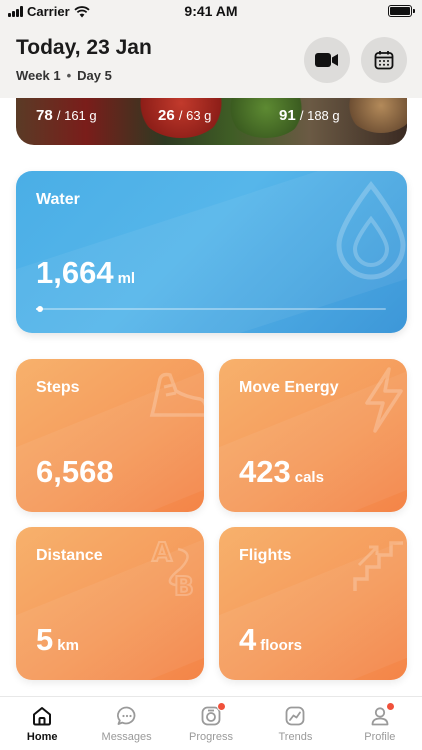 The image size is (422, 750). What do you see at coordinates (380, 737) in the screenshot?
I see `tab-profile-label: Profile` at bounding box center [380, 737].